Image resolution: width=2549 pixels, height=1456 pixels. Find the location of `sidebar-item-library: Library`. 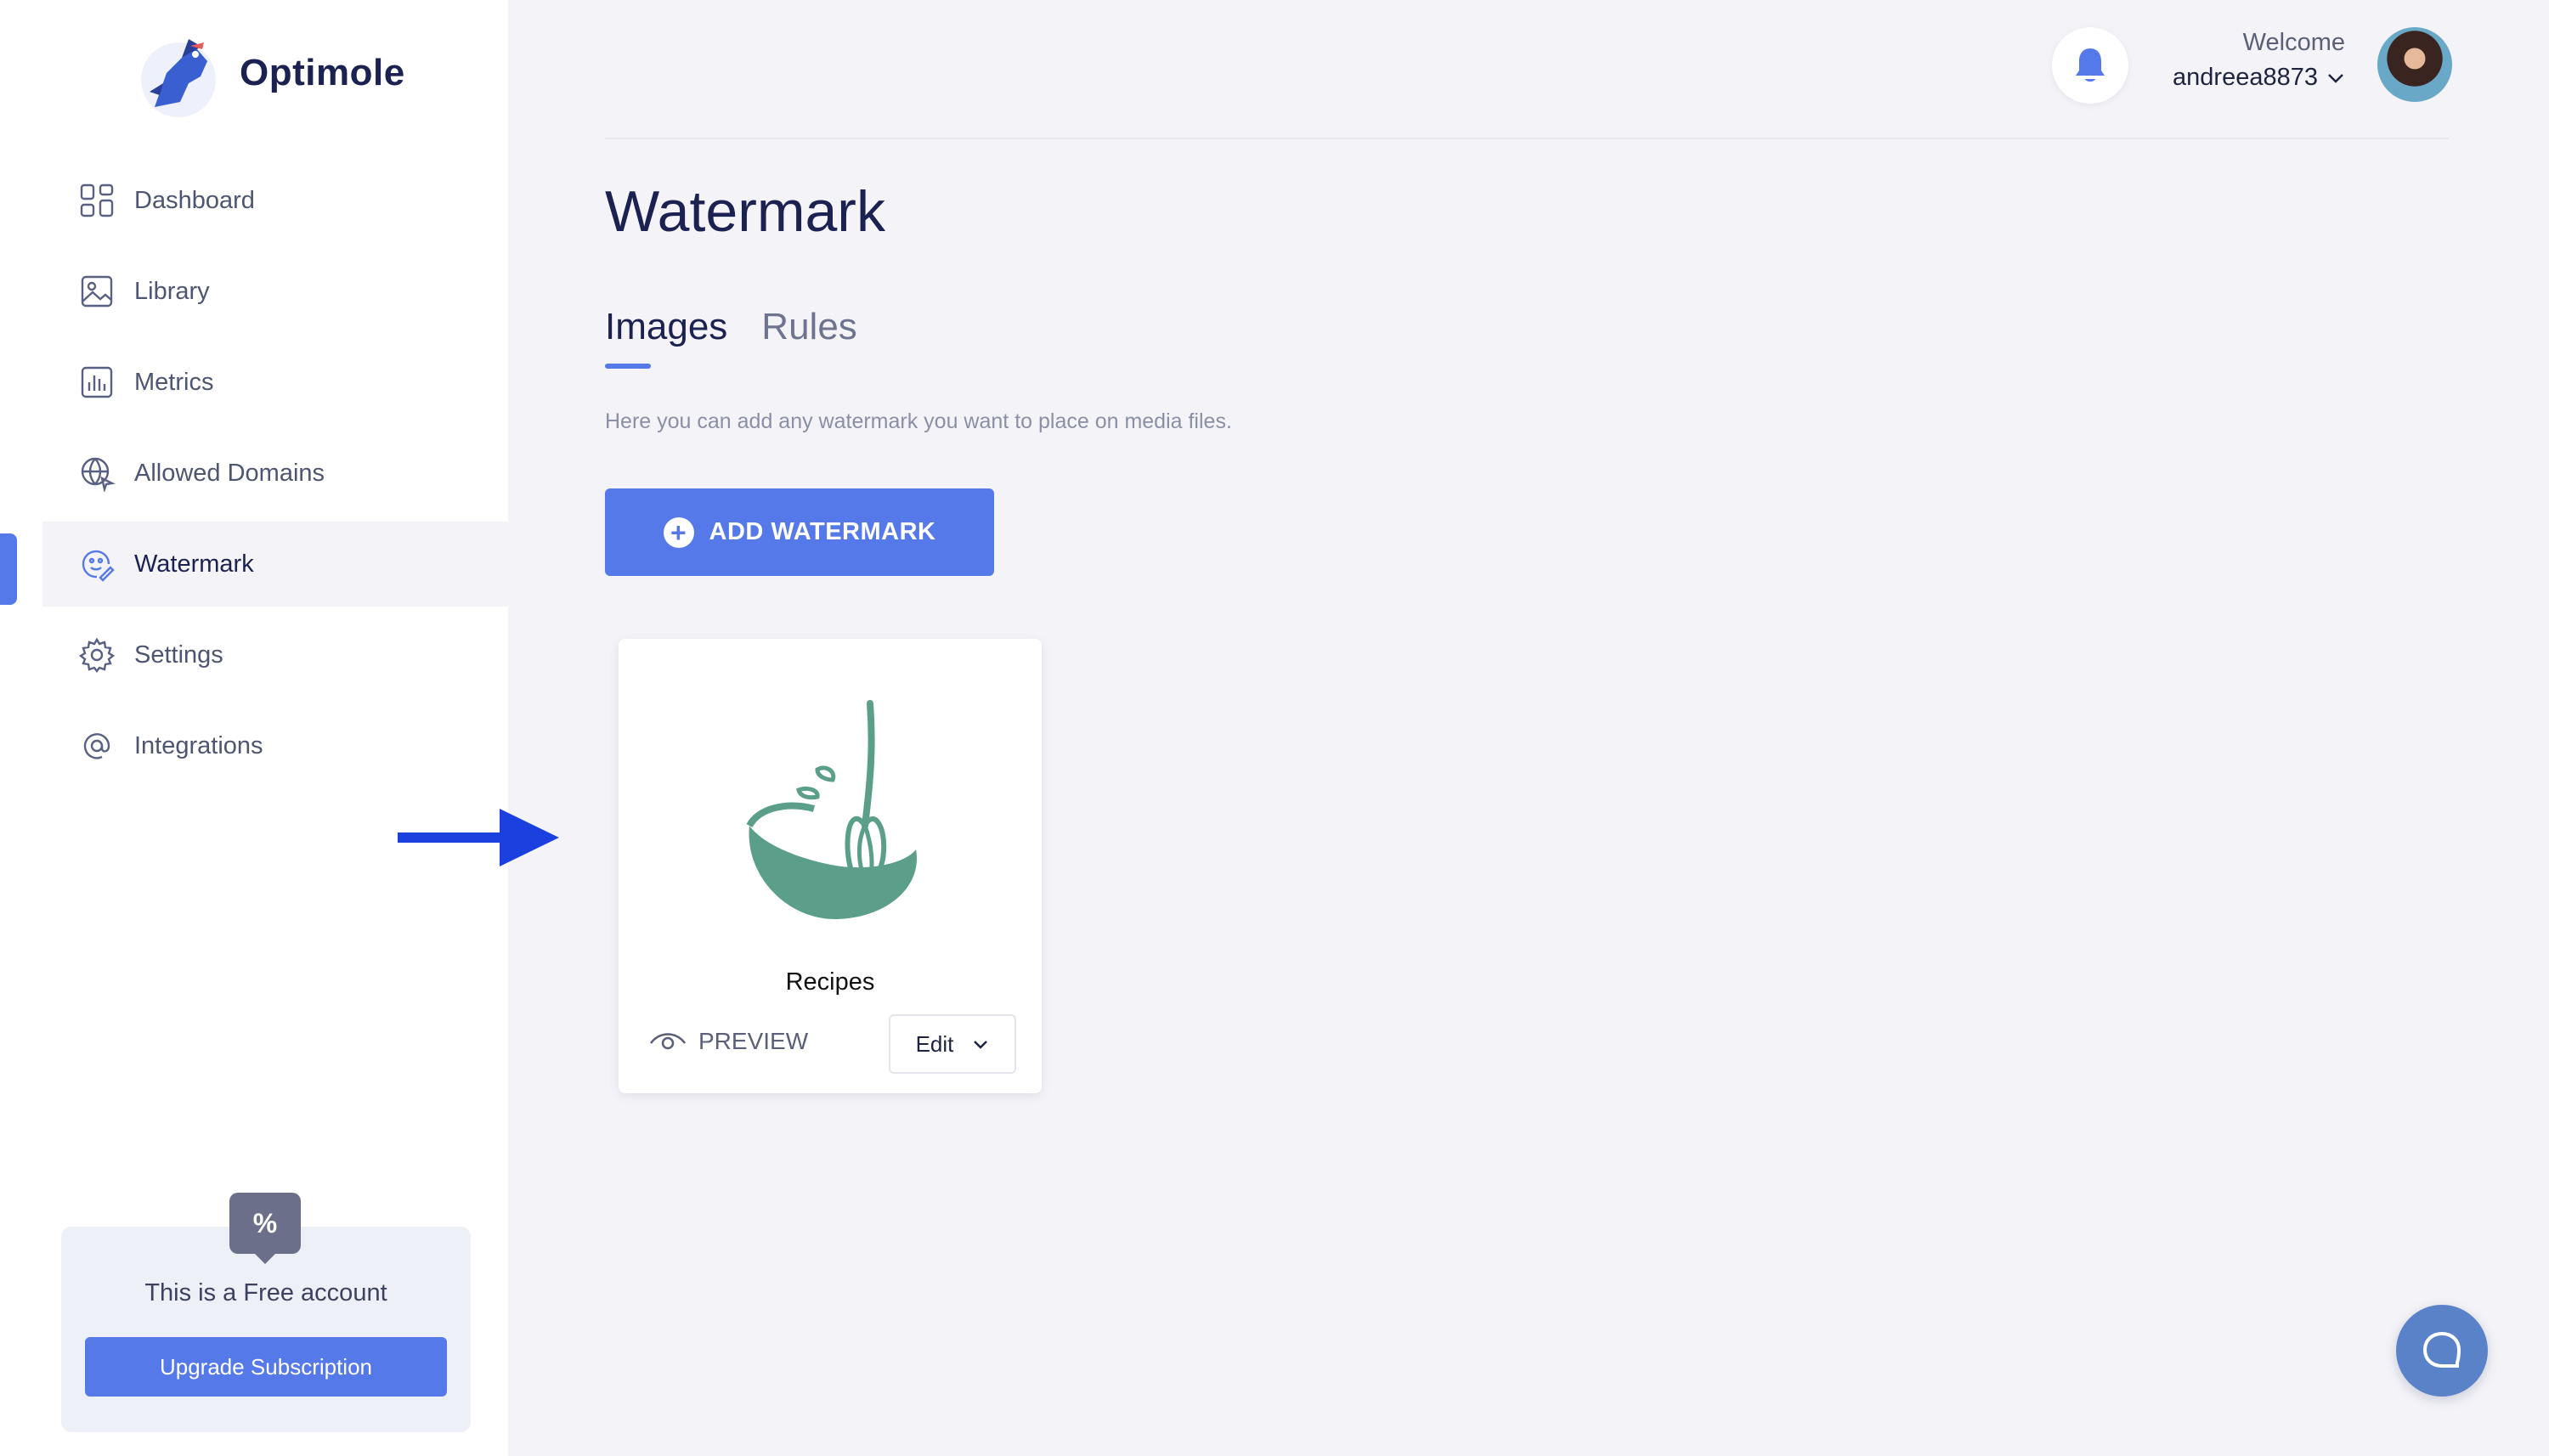

sidebar-item-library: Library is located at coordinates (275, 291).